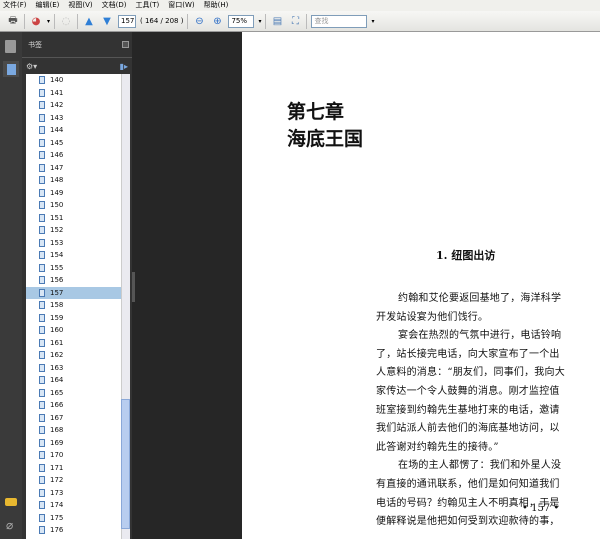 The height and width of the screenshot is (539, 600). I want to click on bookmark-item: 149, so click(78, 193).